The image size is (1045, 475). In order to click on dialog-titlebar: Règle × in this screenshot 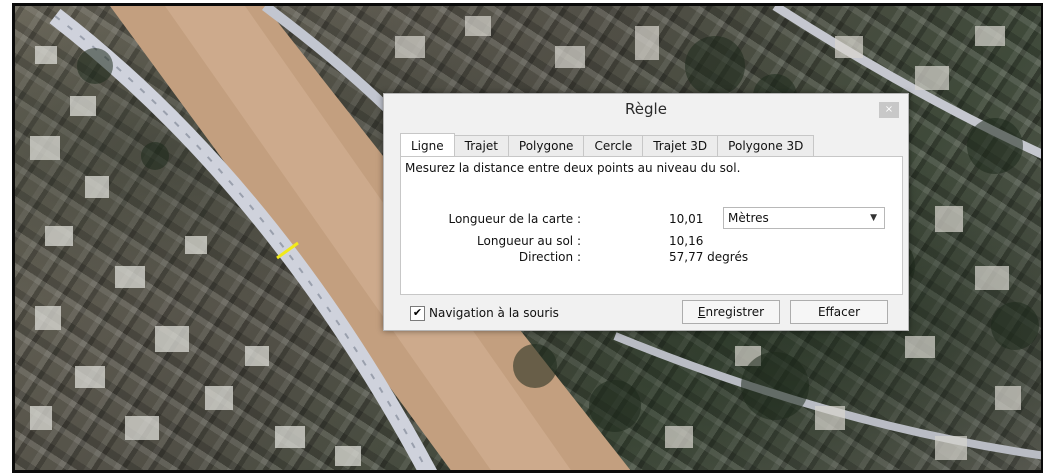, I will do `click(646, 109)`.